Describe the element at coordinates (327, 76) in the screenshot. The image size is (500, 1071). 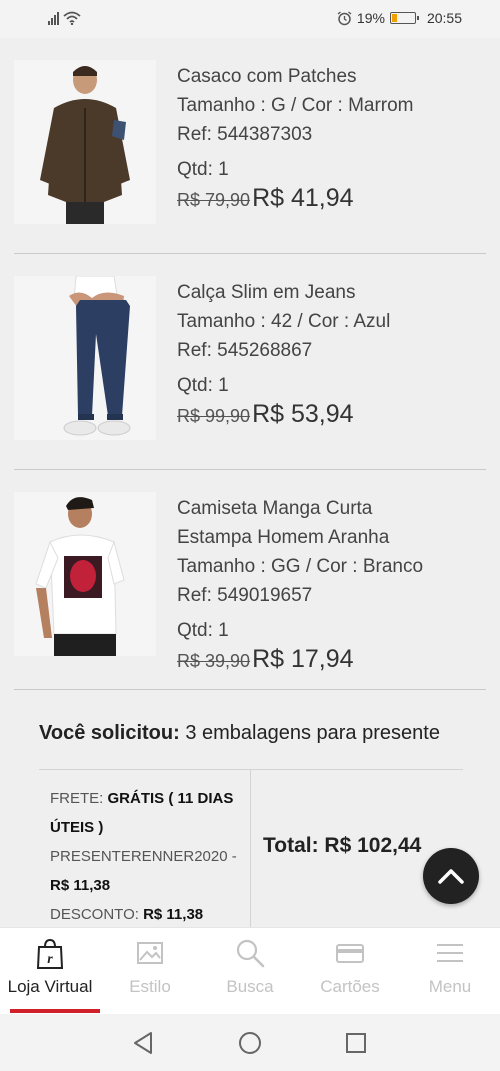
I see `product-name: Casaco com Patches` at that location.